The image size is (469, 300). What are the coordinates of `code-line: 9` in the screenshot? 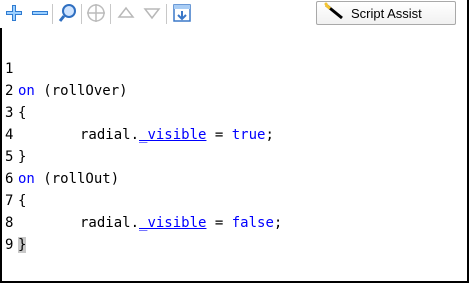 It's located at (233, 232).